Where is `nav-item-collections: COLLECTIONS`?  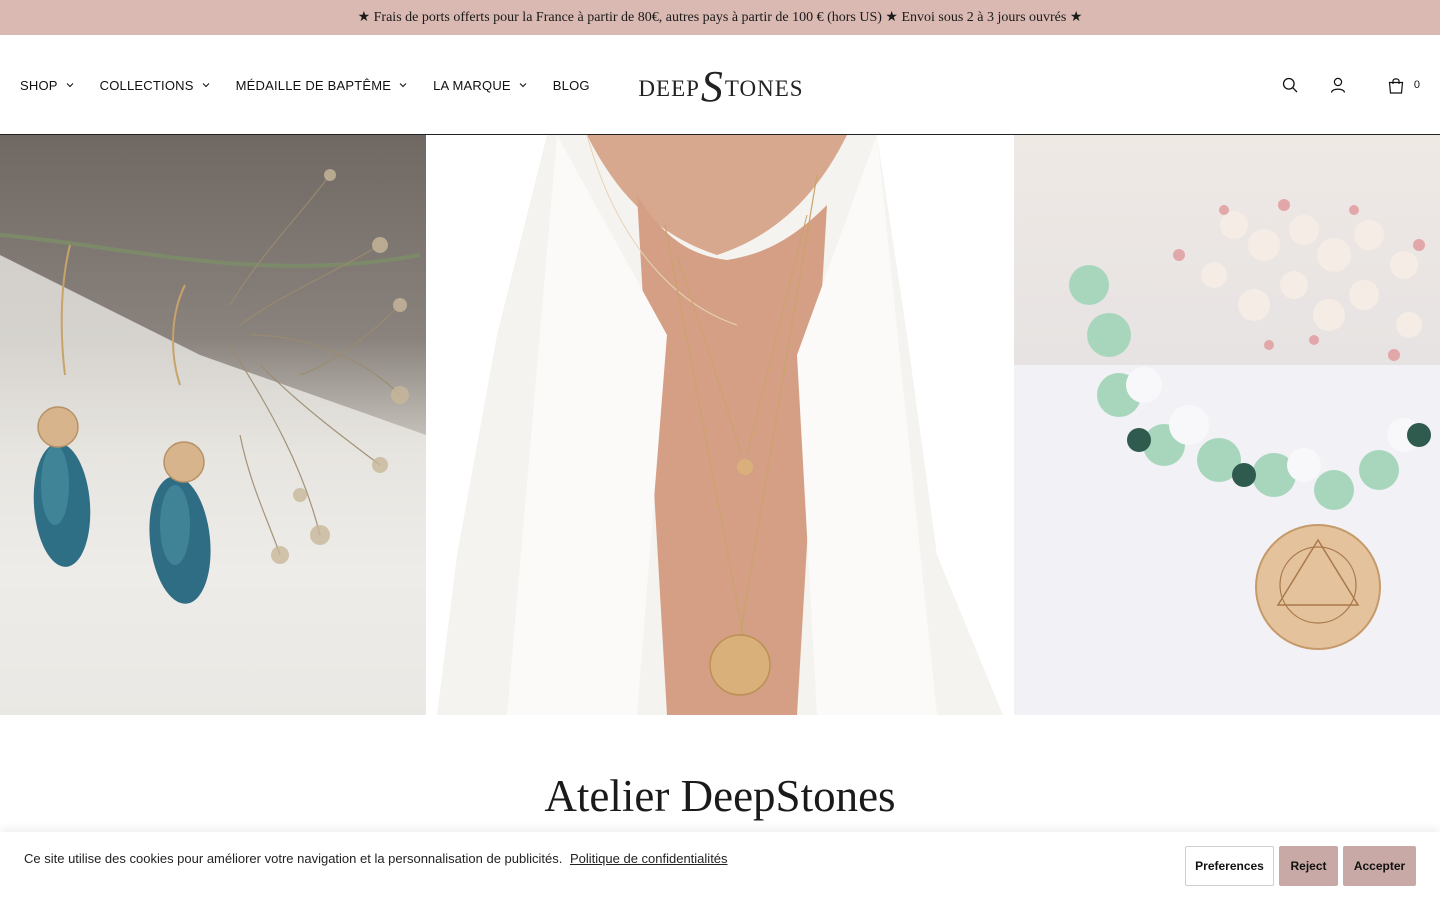
nav-item-collections: COLLECTIONS is located at coordinates (155, 85).